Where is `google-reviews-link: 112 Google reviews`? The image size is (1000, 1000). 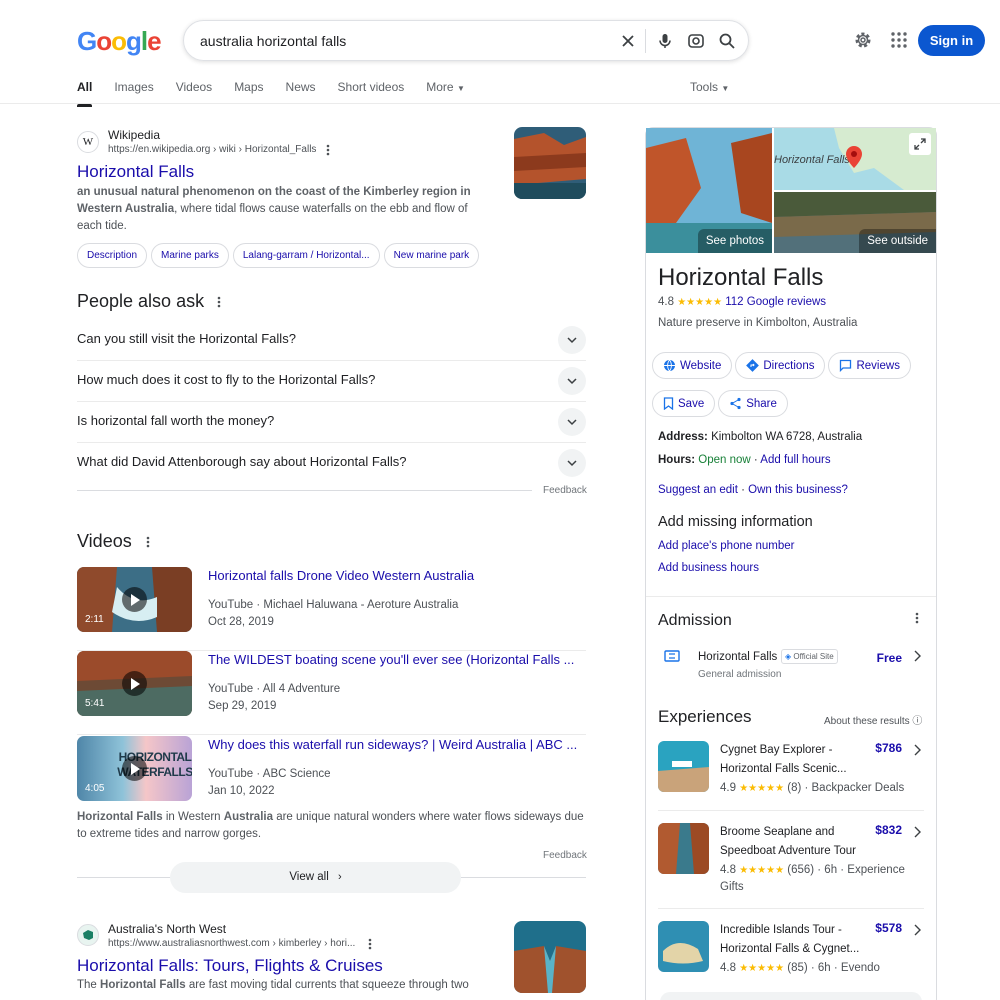
google-reviews-link: 112 Google reviews is located at coordinates (775, 302).